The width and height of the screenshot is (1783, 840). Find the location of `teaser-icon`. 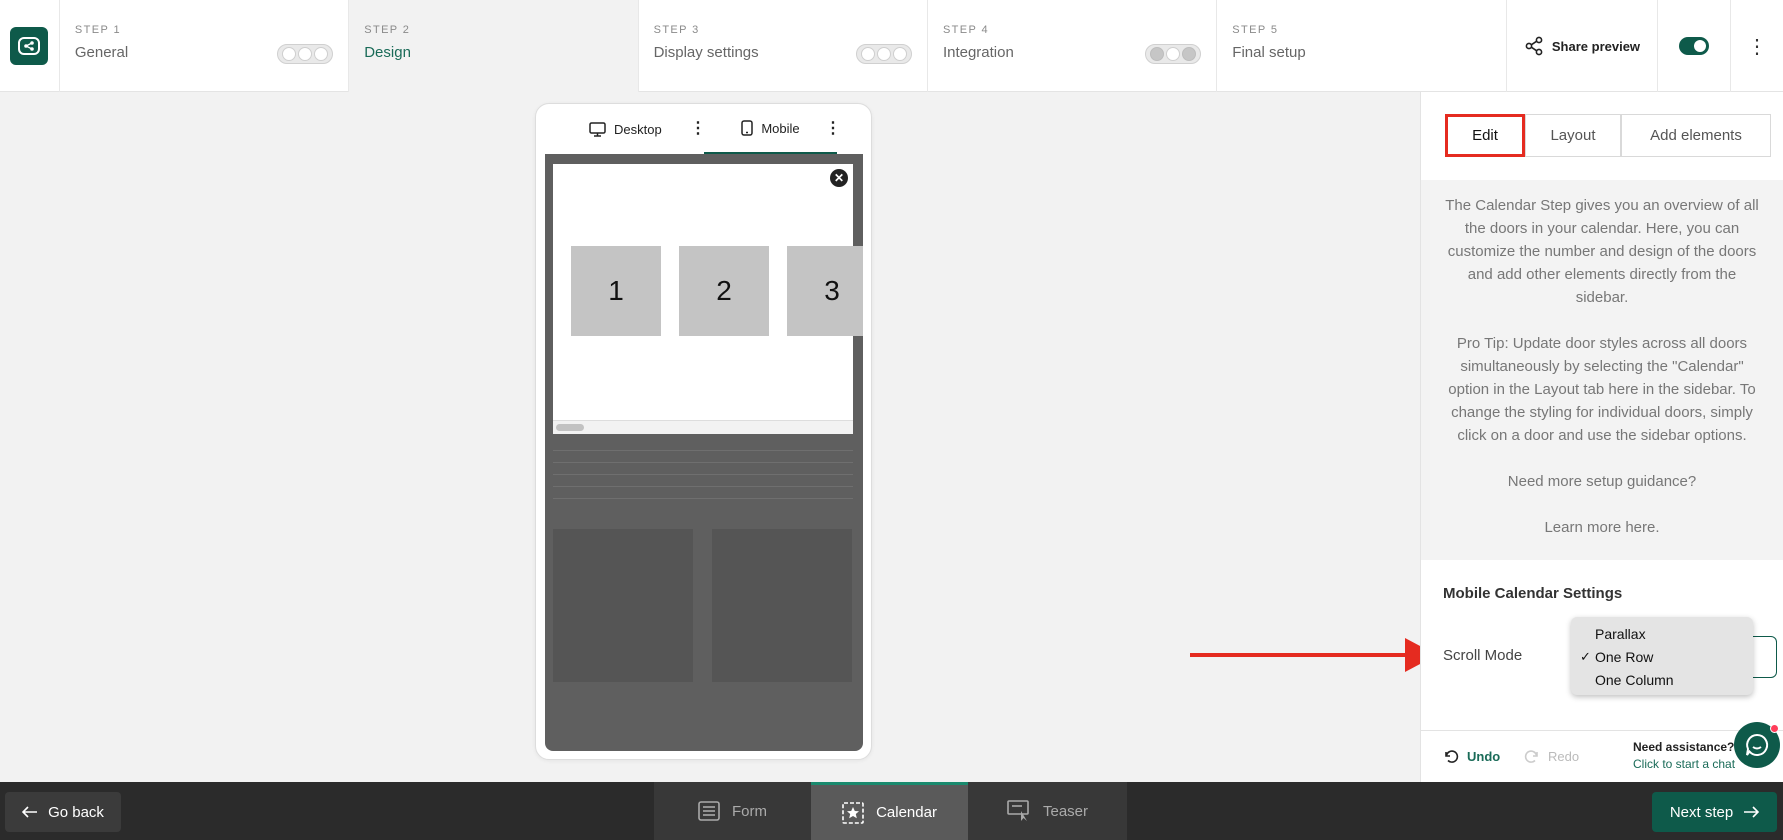

teaser-icon is located at coordinates (1018, 810).